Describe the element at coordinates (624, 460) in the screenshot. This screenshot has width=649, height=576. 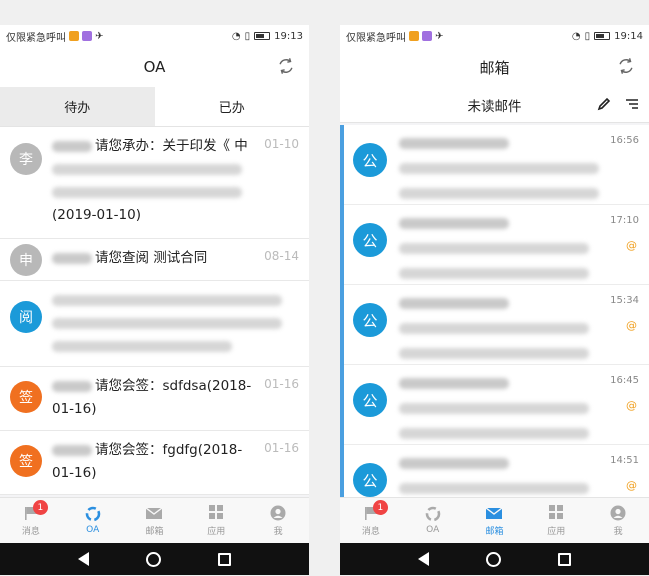
I see `mail-time: 14:51` at that location.